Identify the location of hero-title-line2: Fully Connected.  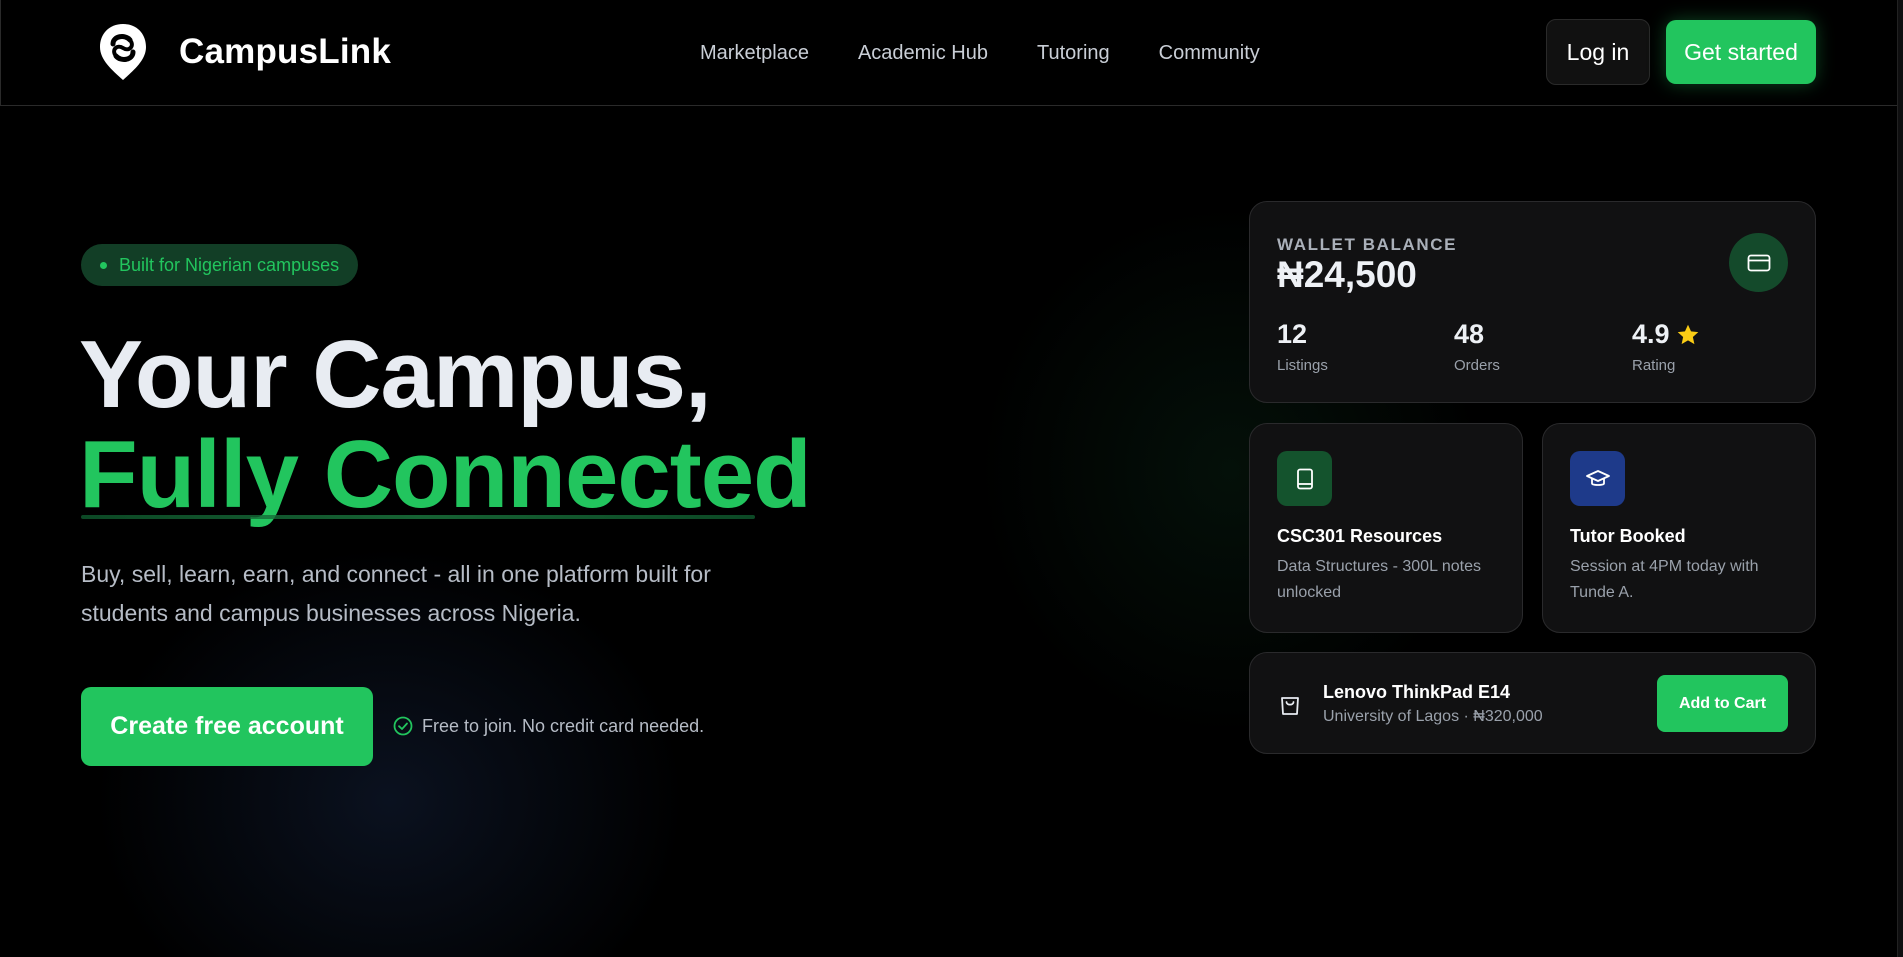
(445, 474).